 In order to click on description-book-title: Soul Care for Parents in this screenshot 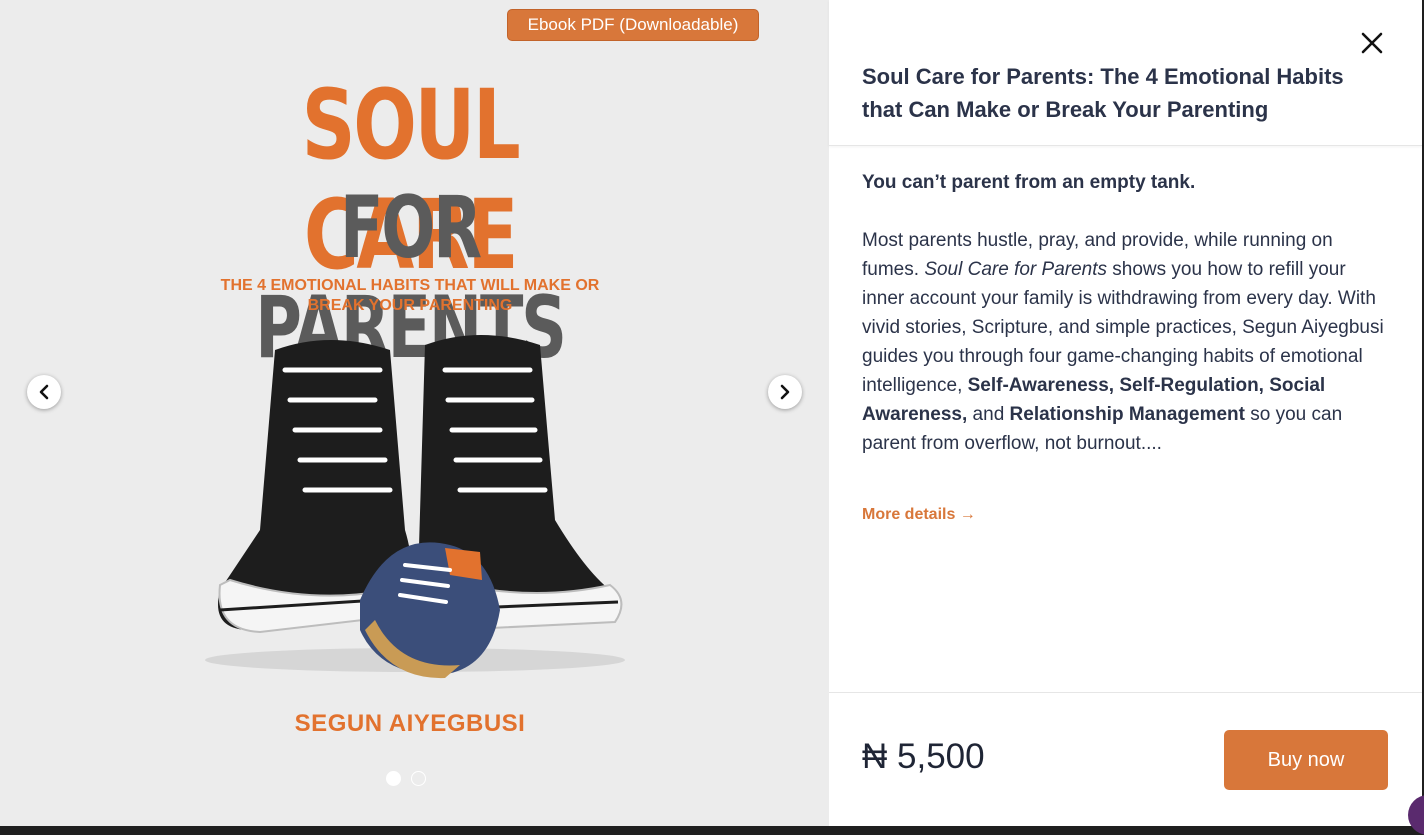, I will do `click(1016, 269)`.